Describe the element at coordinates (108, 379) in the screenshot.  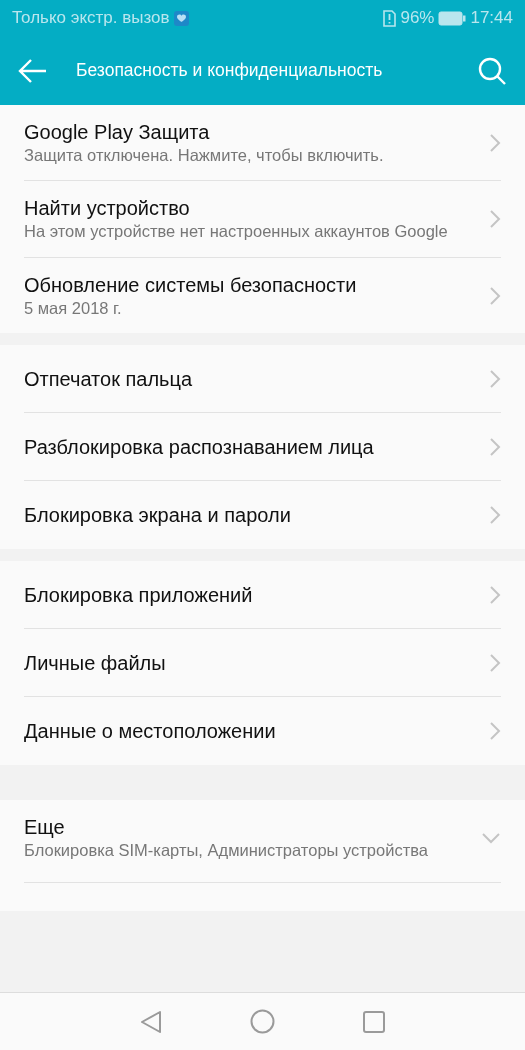
I see `item-title: Отпечаток пальца` at that location.